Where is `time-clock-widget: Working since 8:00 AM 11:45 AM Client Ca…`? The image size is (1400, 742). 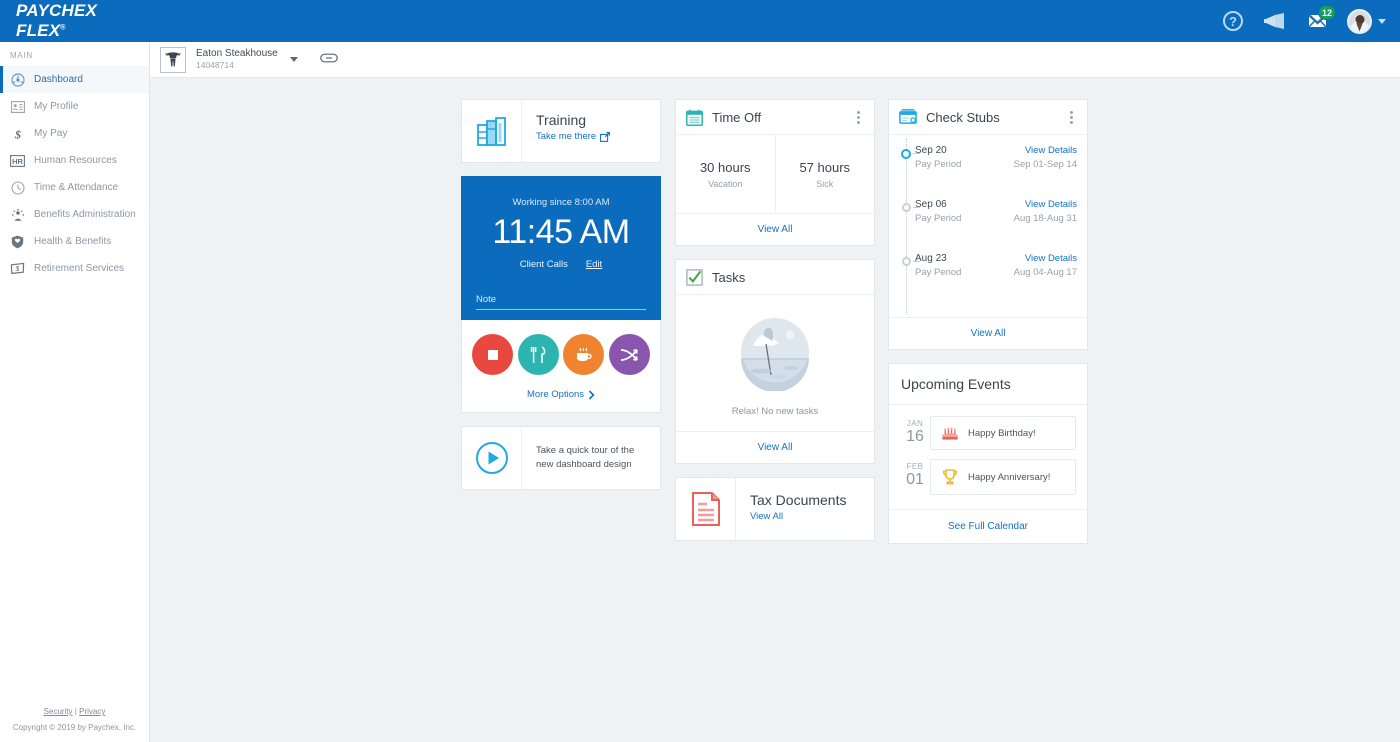 time-clock-widget: Working since 8:00 AM 11:45 AM Client Ca… is located at coordinates (561, 294).